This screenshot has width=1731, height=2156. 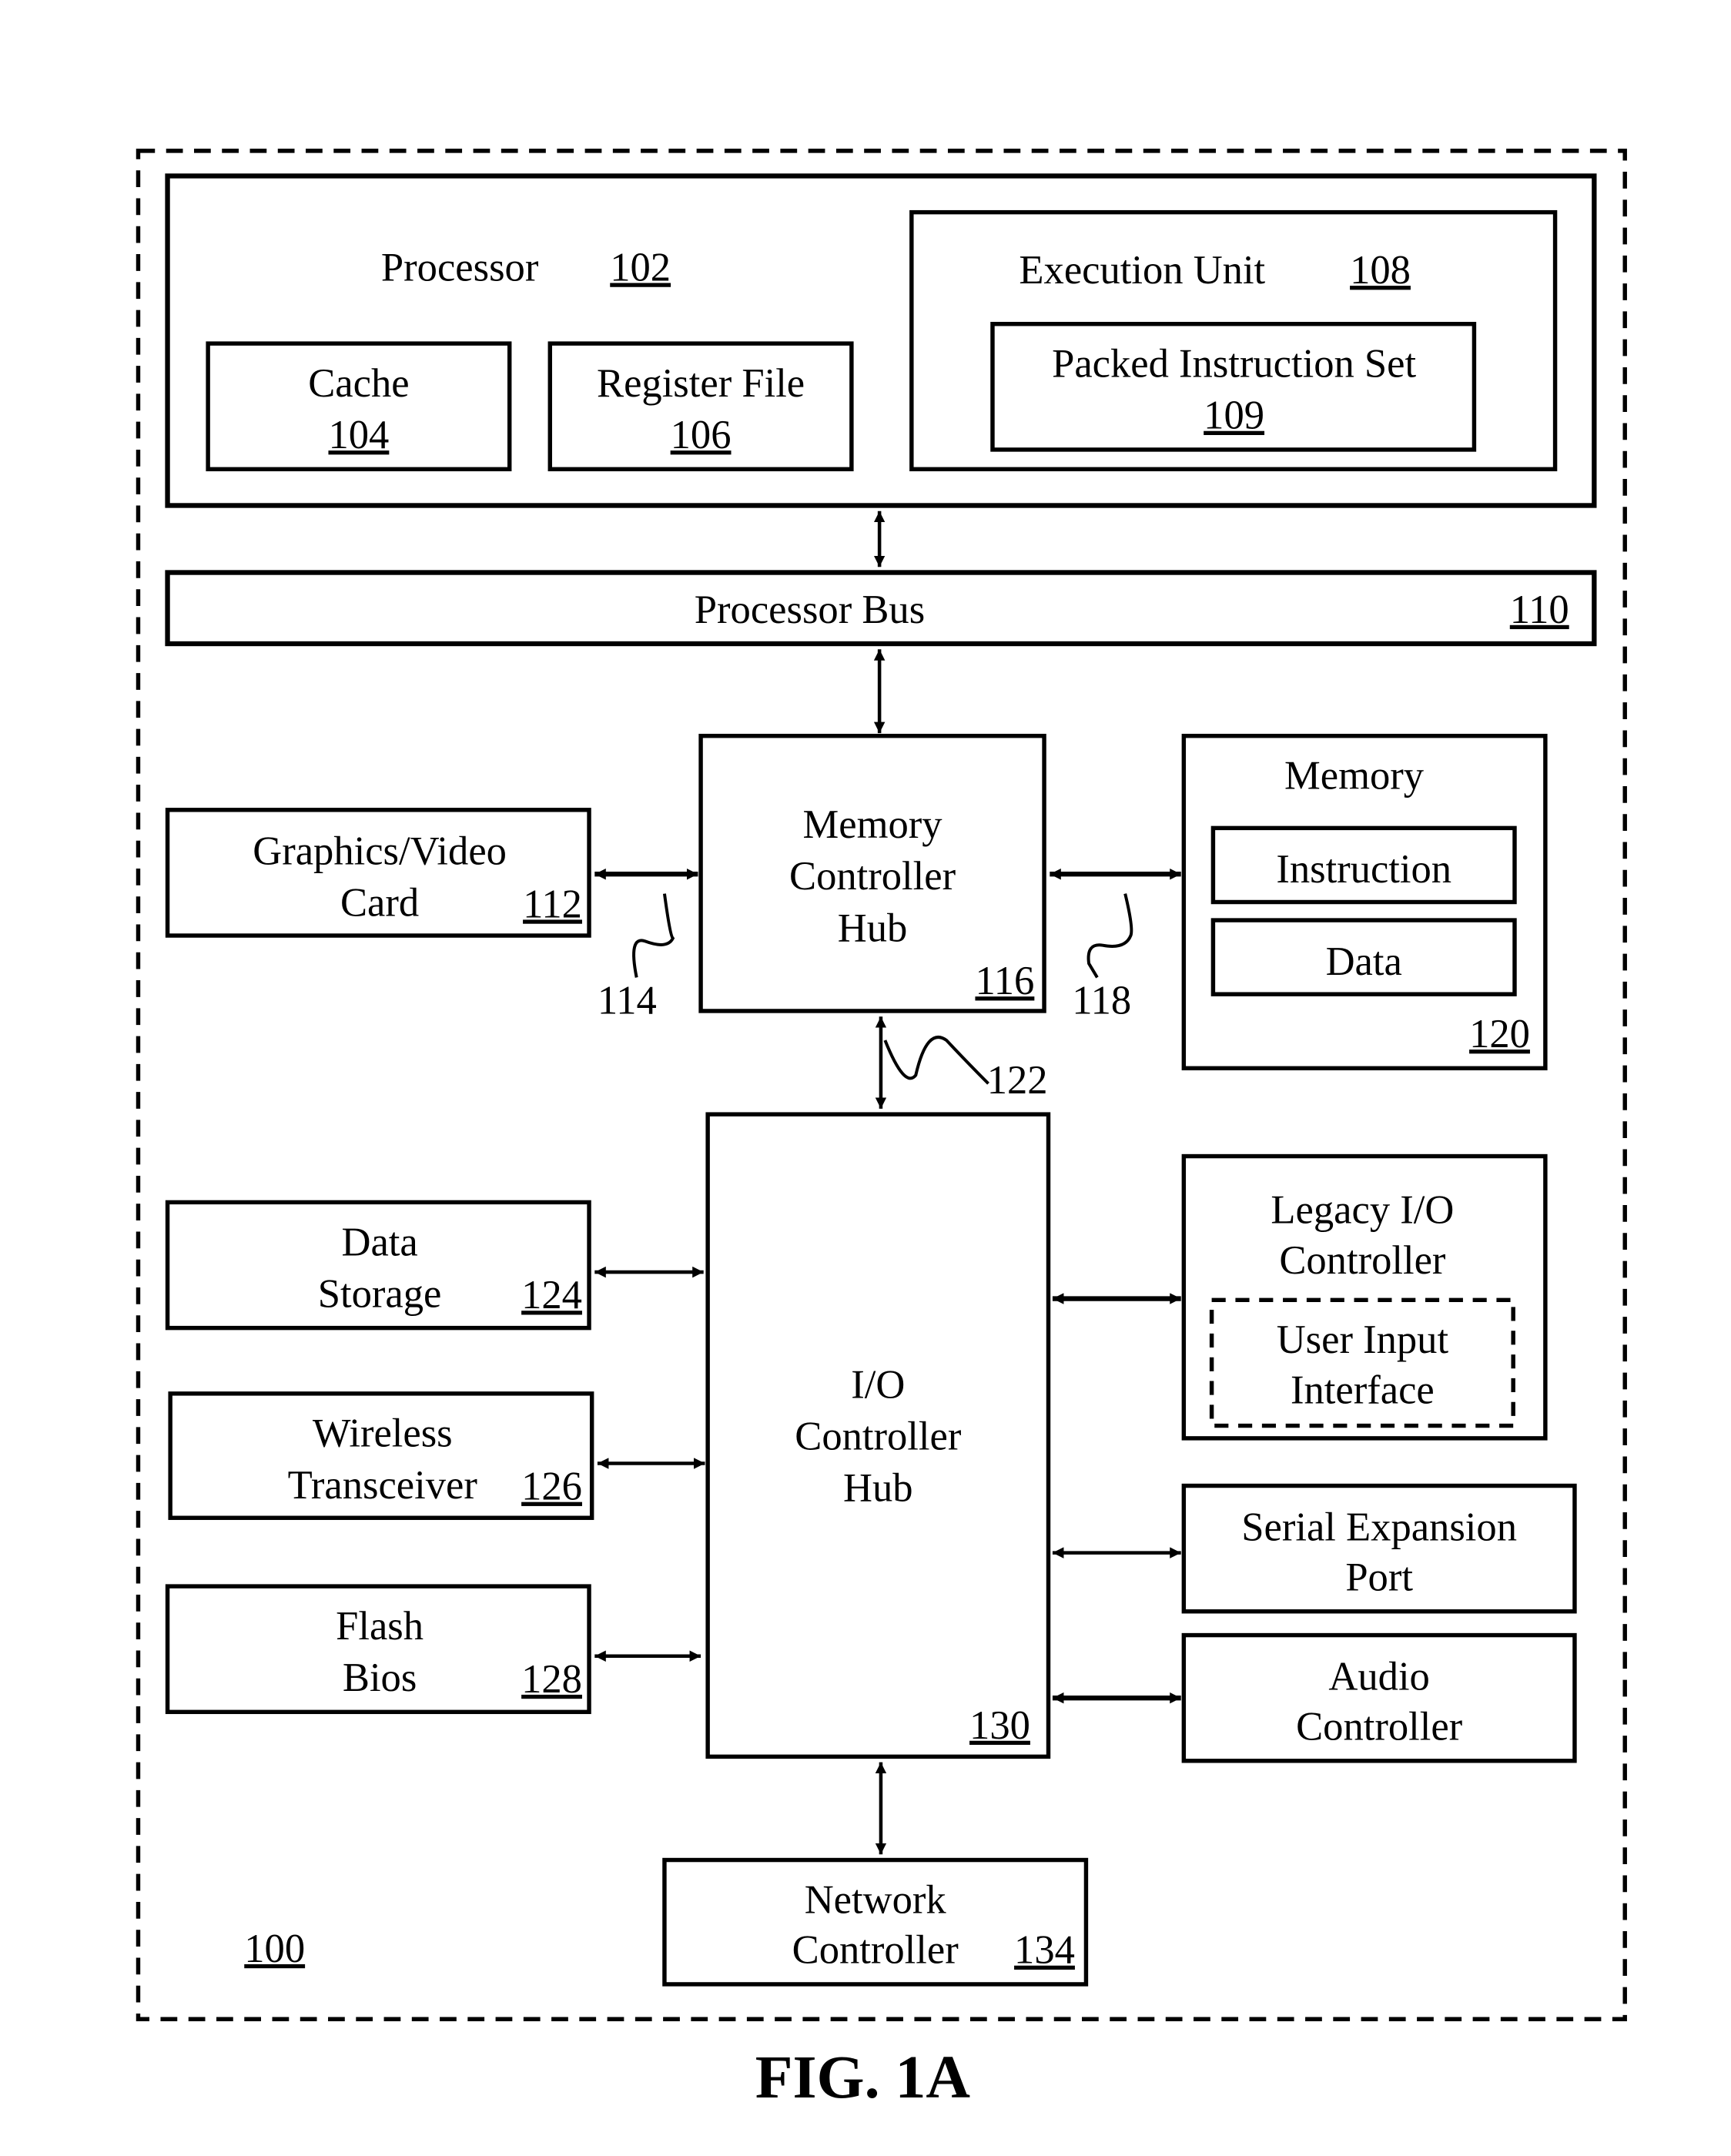 I want to click on mch-line2: Controller, so click(x=872, y=877).